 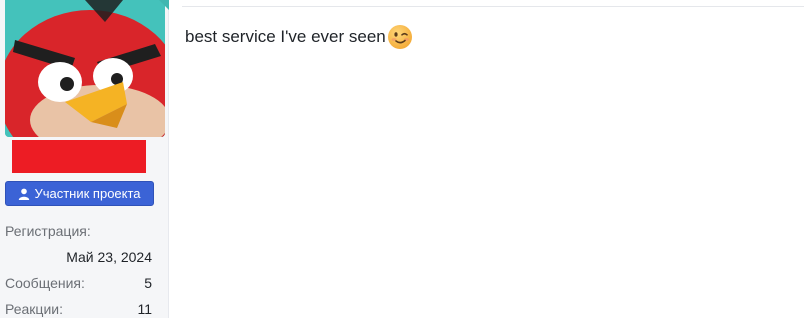 I want to click on registration-date: Май 23, 2024, so click(x=109, y=257).